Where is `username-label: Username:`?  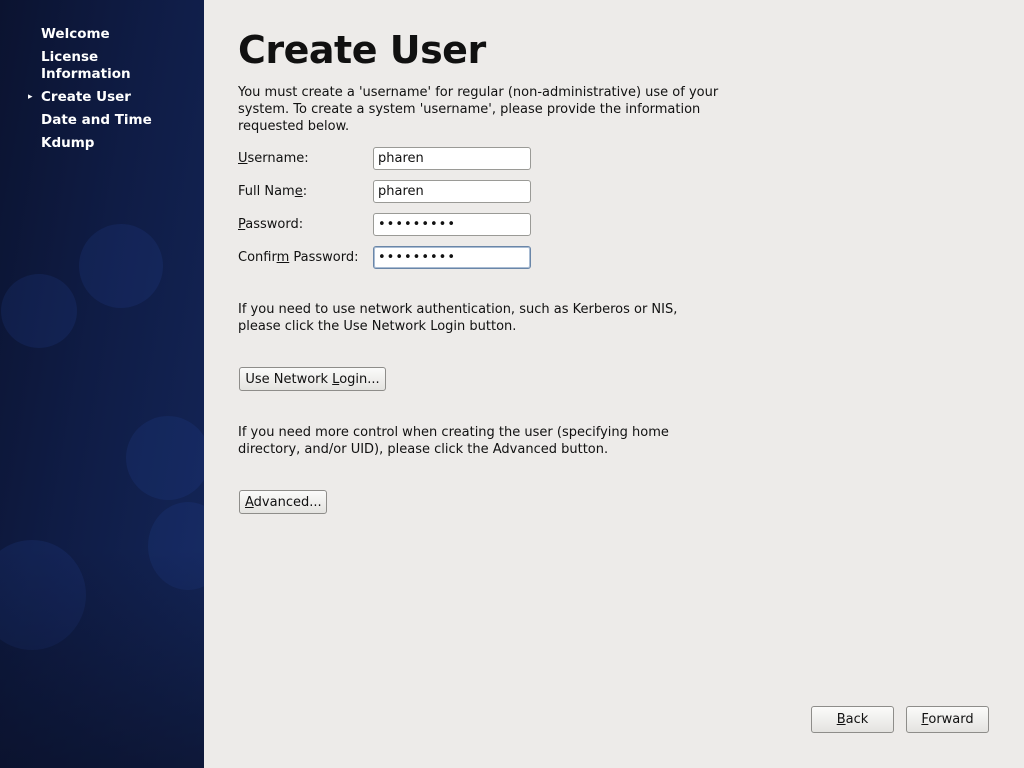 username-label: Username: is located at coordinates (273, 158).